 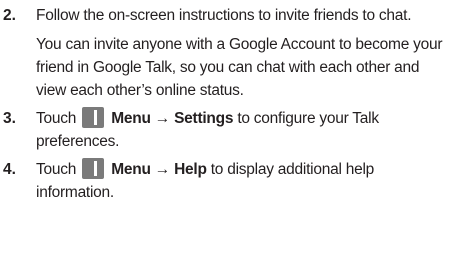 What do you see at coordinates (204, 118) in the screenshot?
I see `settings-label: Settings` at bounding box center [204, 118].